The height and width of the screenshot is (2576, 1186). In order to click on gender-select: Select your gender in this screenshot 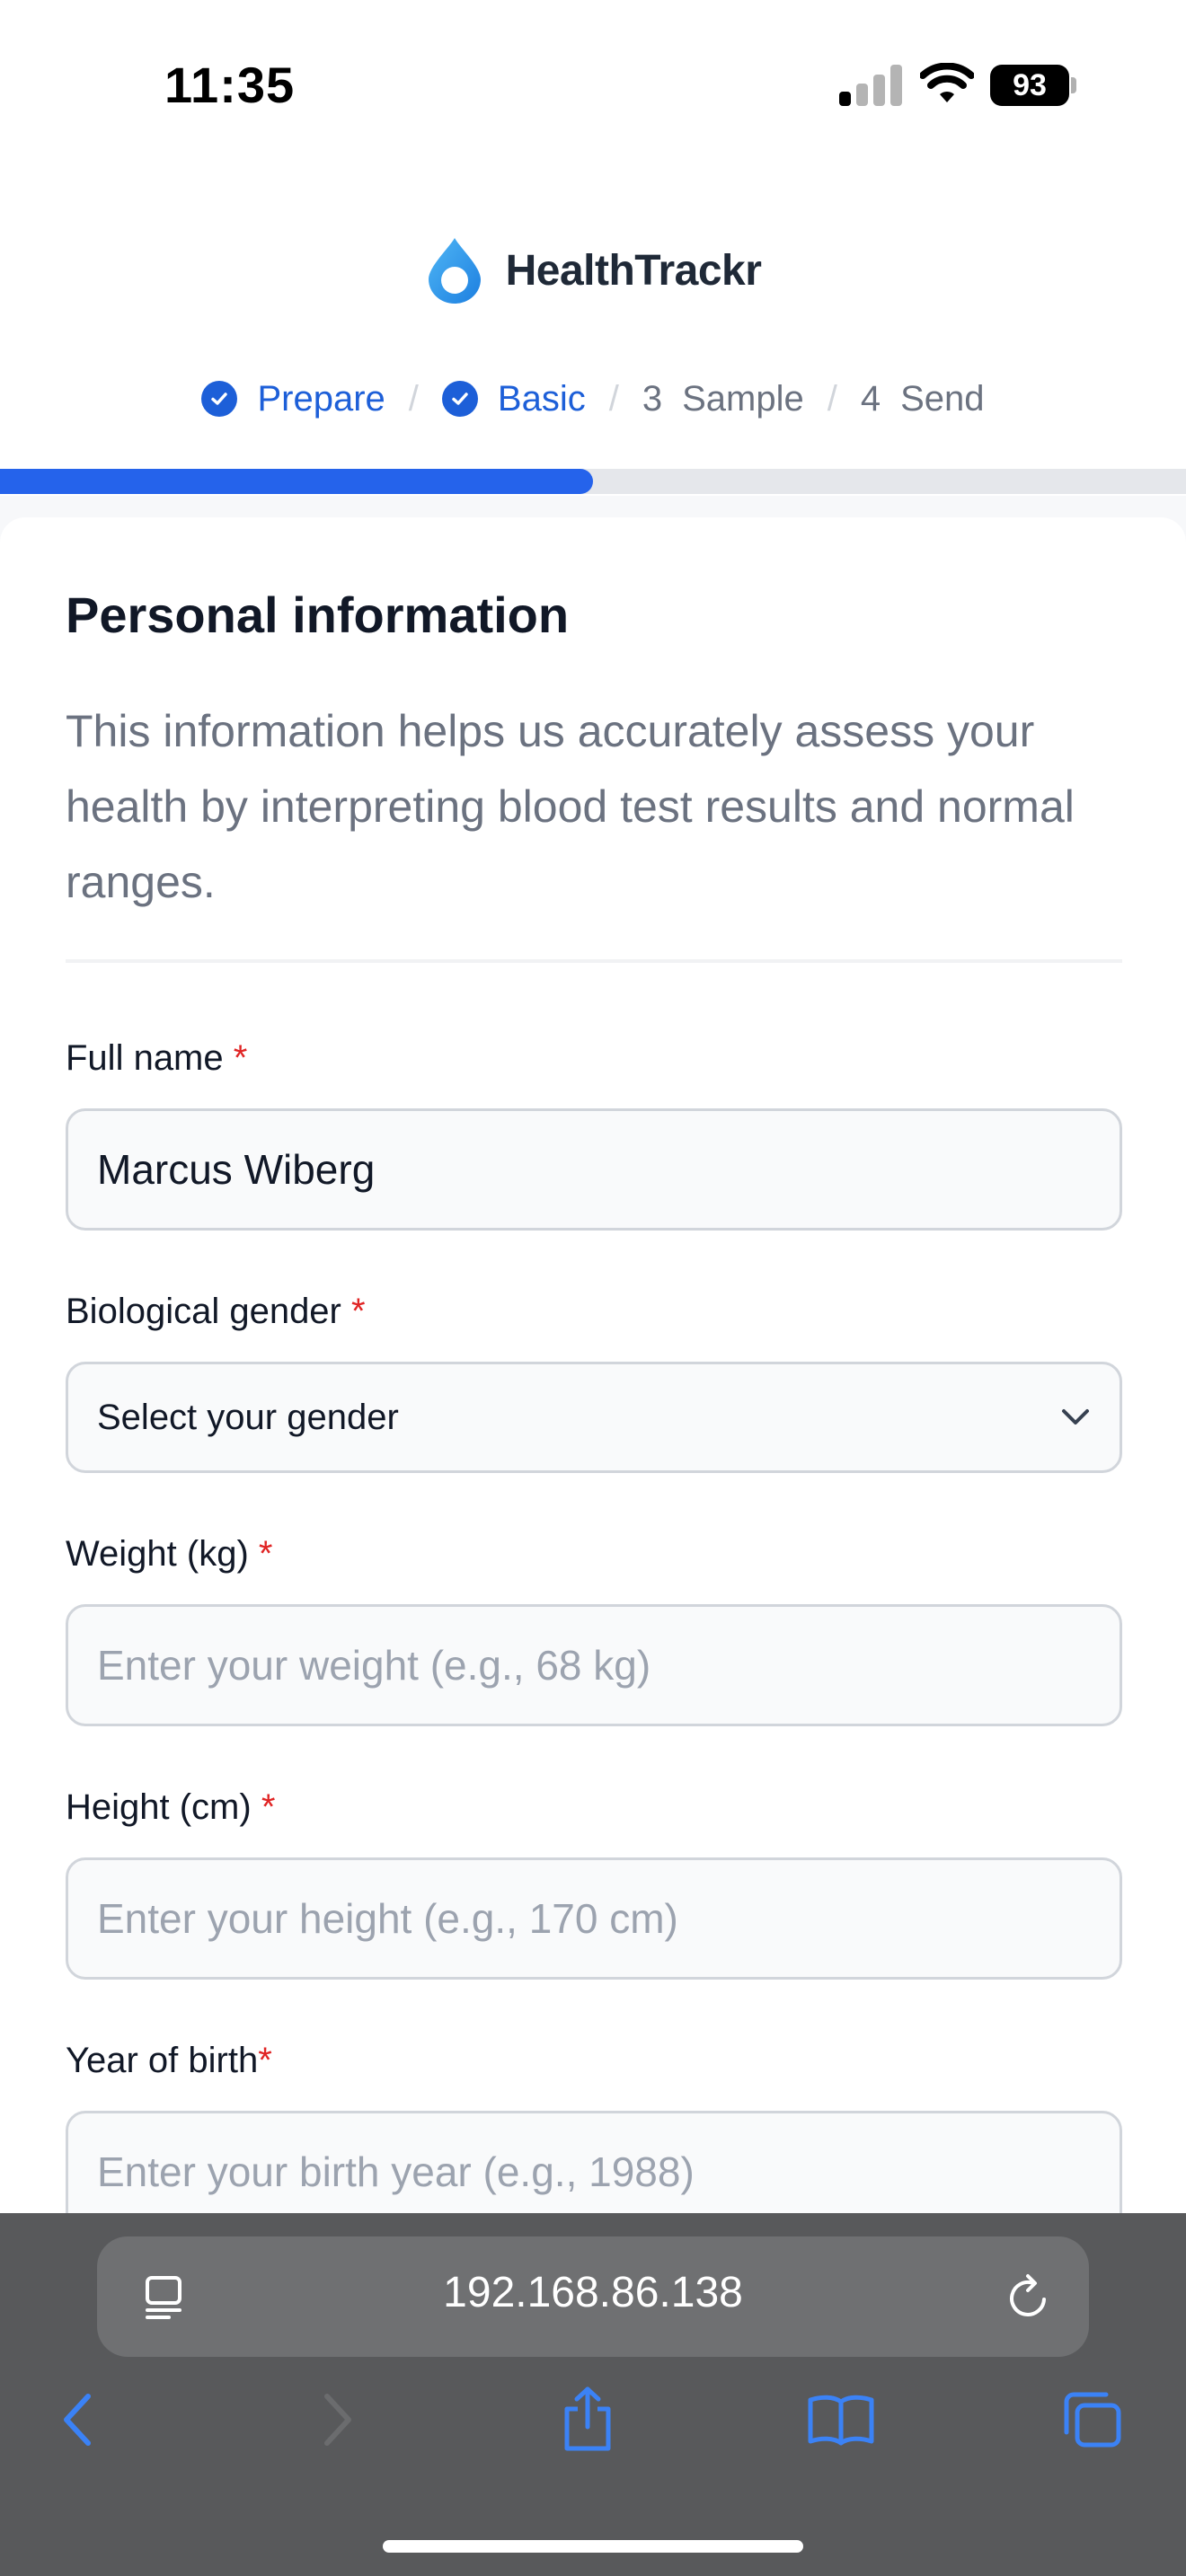, I will do `click(594, 1417)`.